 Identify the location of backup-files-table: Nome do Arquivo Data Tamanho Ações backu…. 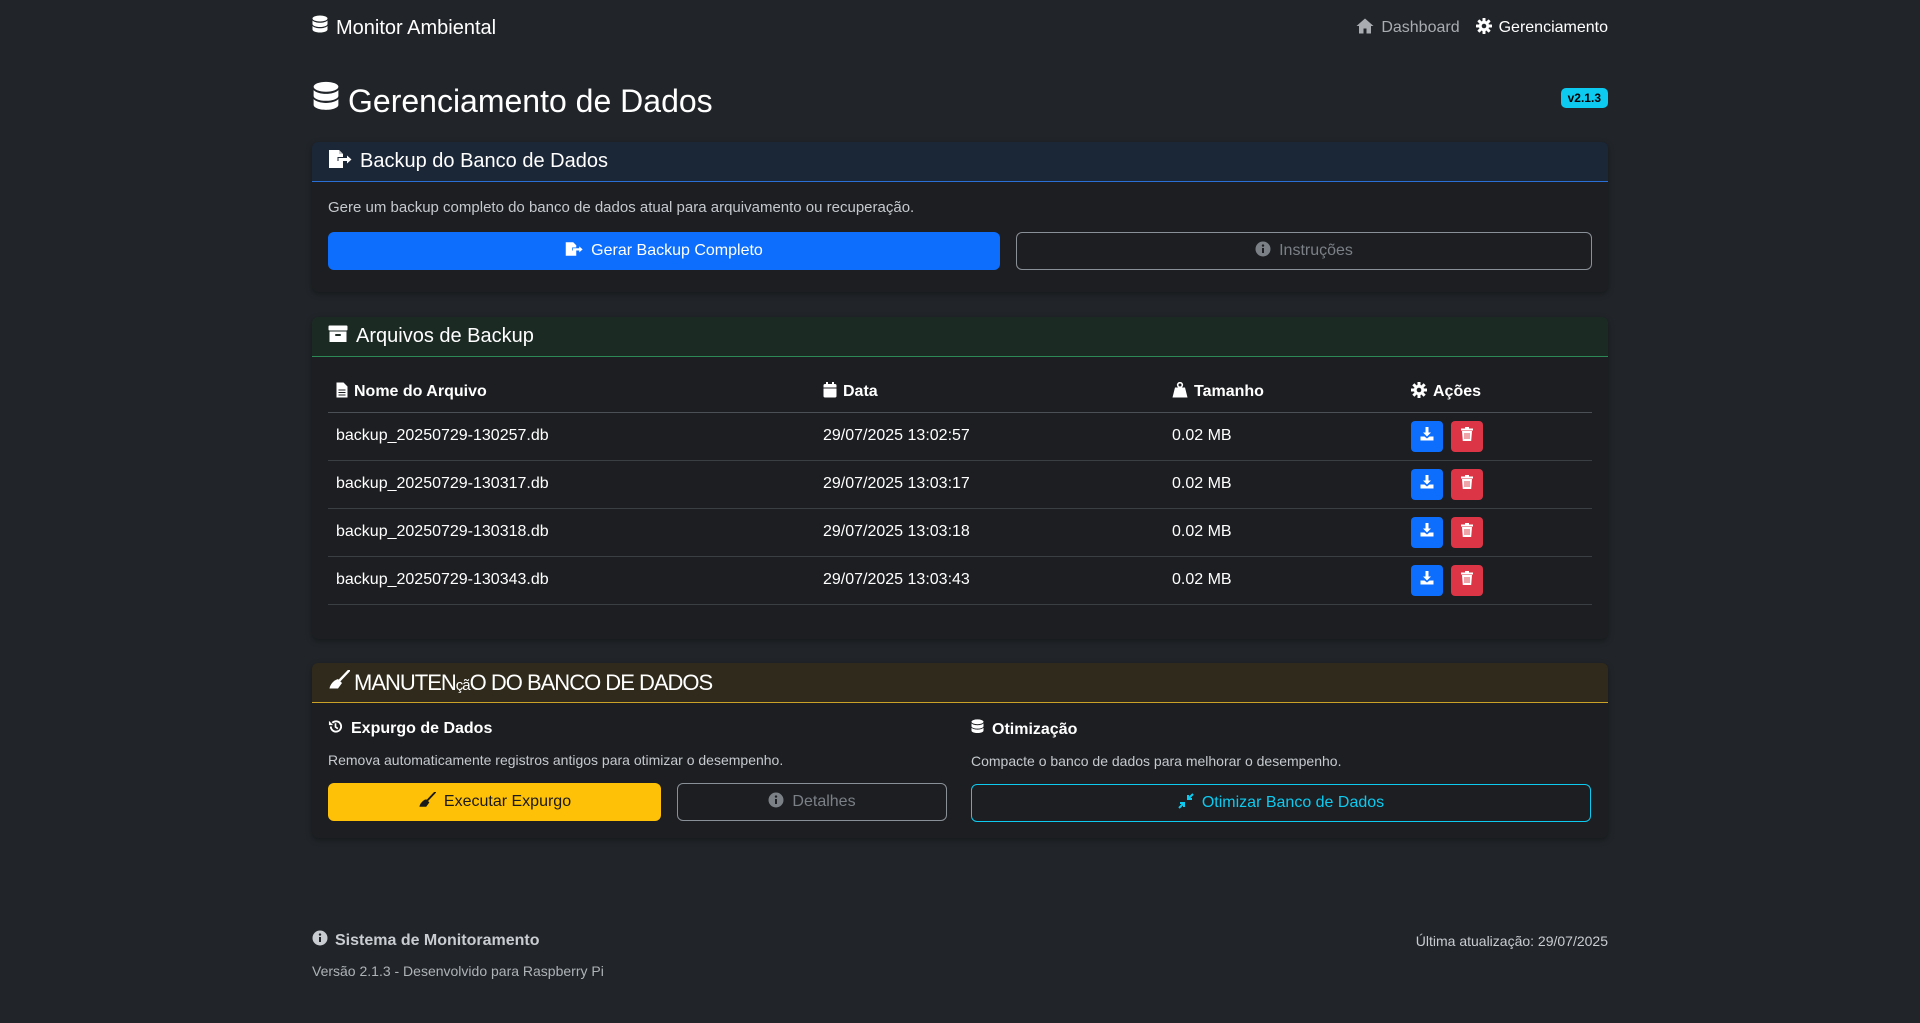
(960, 489).